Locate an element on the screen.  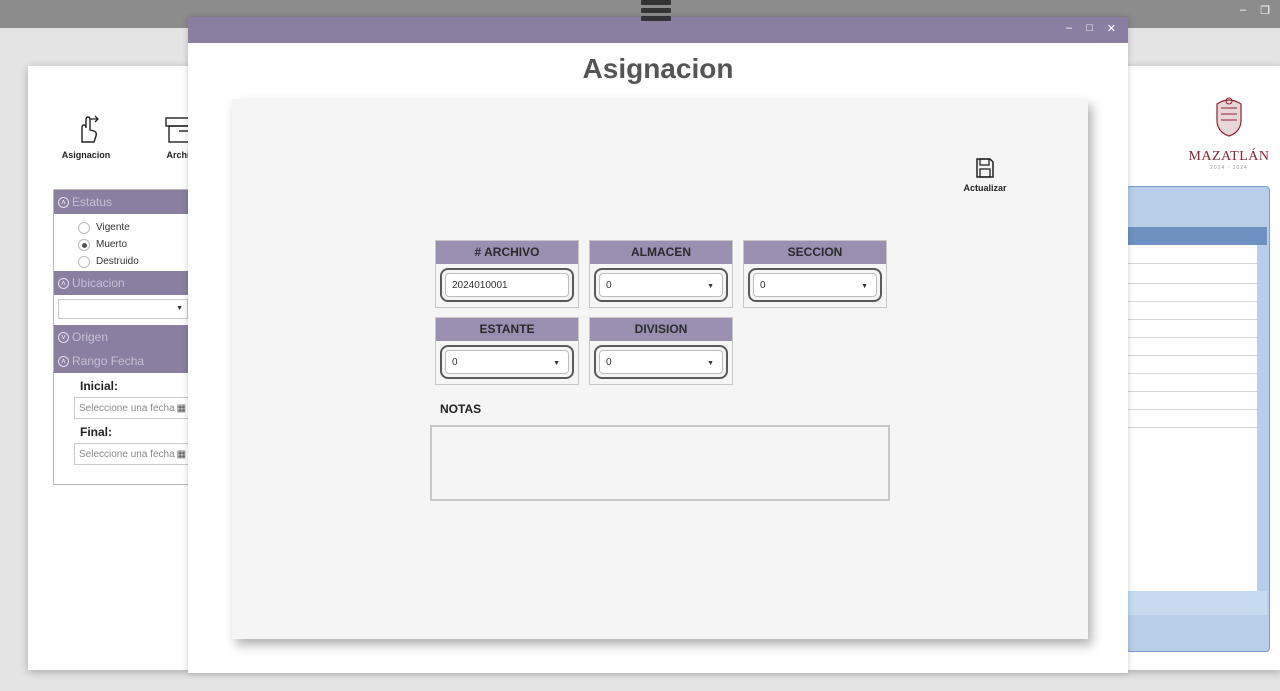
actualizar-button: Actualizar is located at coordinates (985, 175).